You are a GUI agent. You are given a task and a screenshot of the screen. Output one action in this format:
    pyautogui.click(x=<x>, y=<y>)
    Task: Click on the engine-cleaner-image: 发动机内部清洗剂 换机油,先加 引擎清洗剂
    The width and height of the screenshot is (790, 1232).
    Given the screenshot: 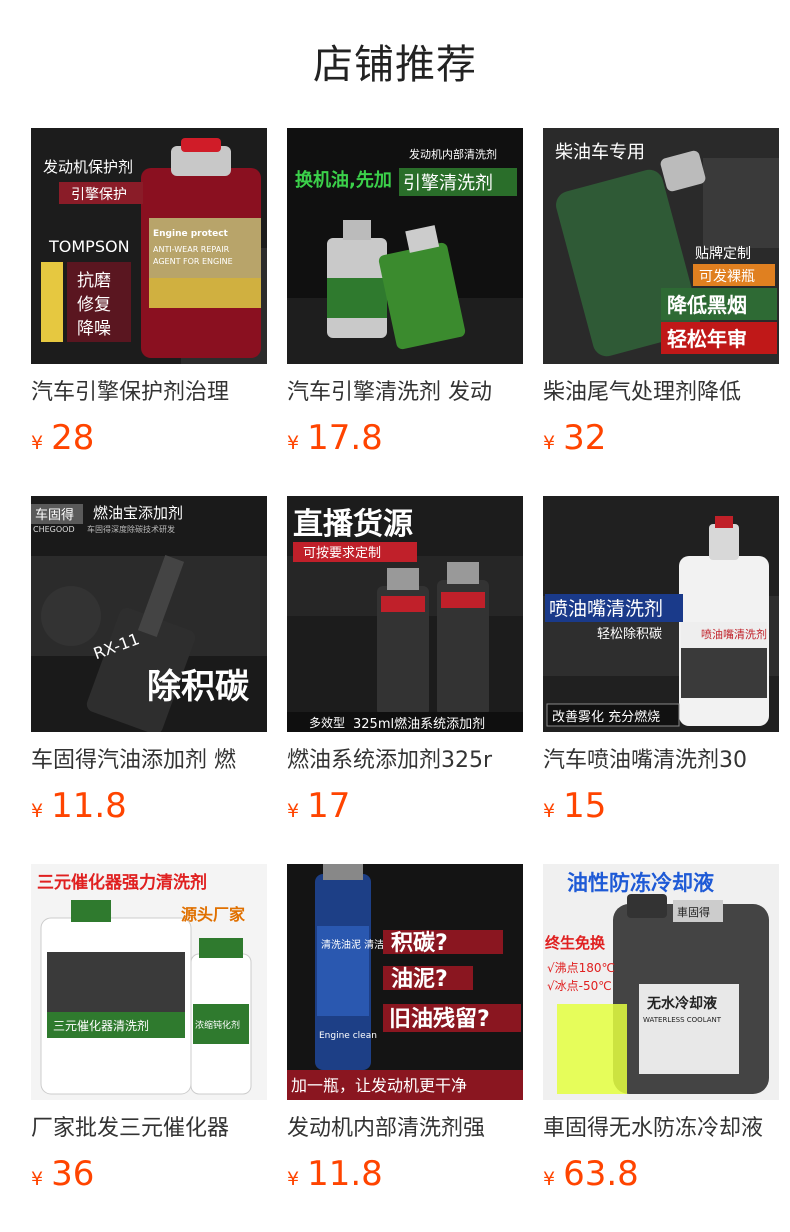 What is the action you would take?
    pyautogui.click(x=405, y=246)
    